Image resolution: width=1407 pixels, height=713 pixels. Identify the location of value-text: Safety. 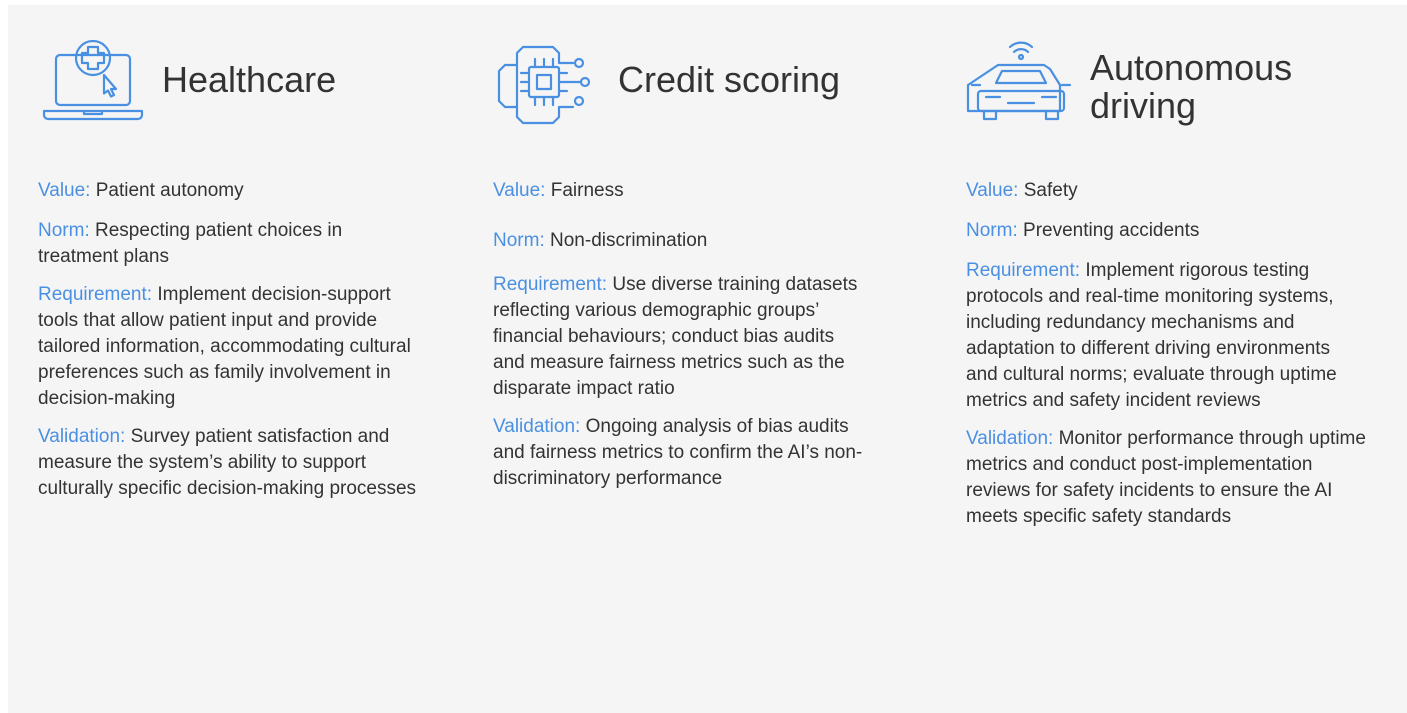
(1050, 190).